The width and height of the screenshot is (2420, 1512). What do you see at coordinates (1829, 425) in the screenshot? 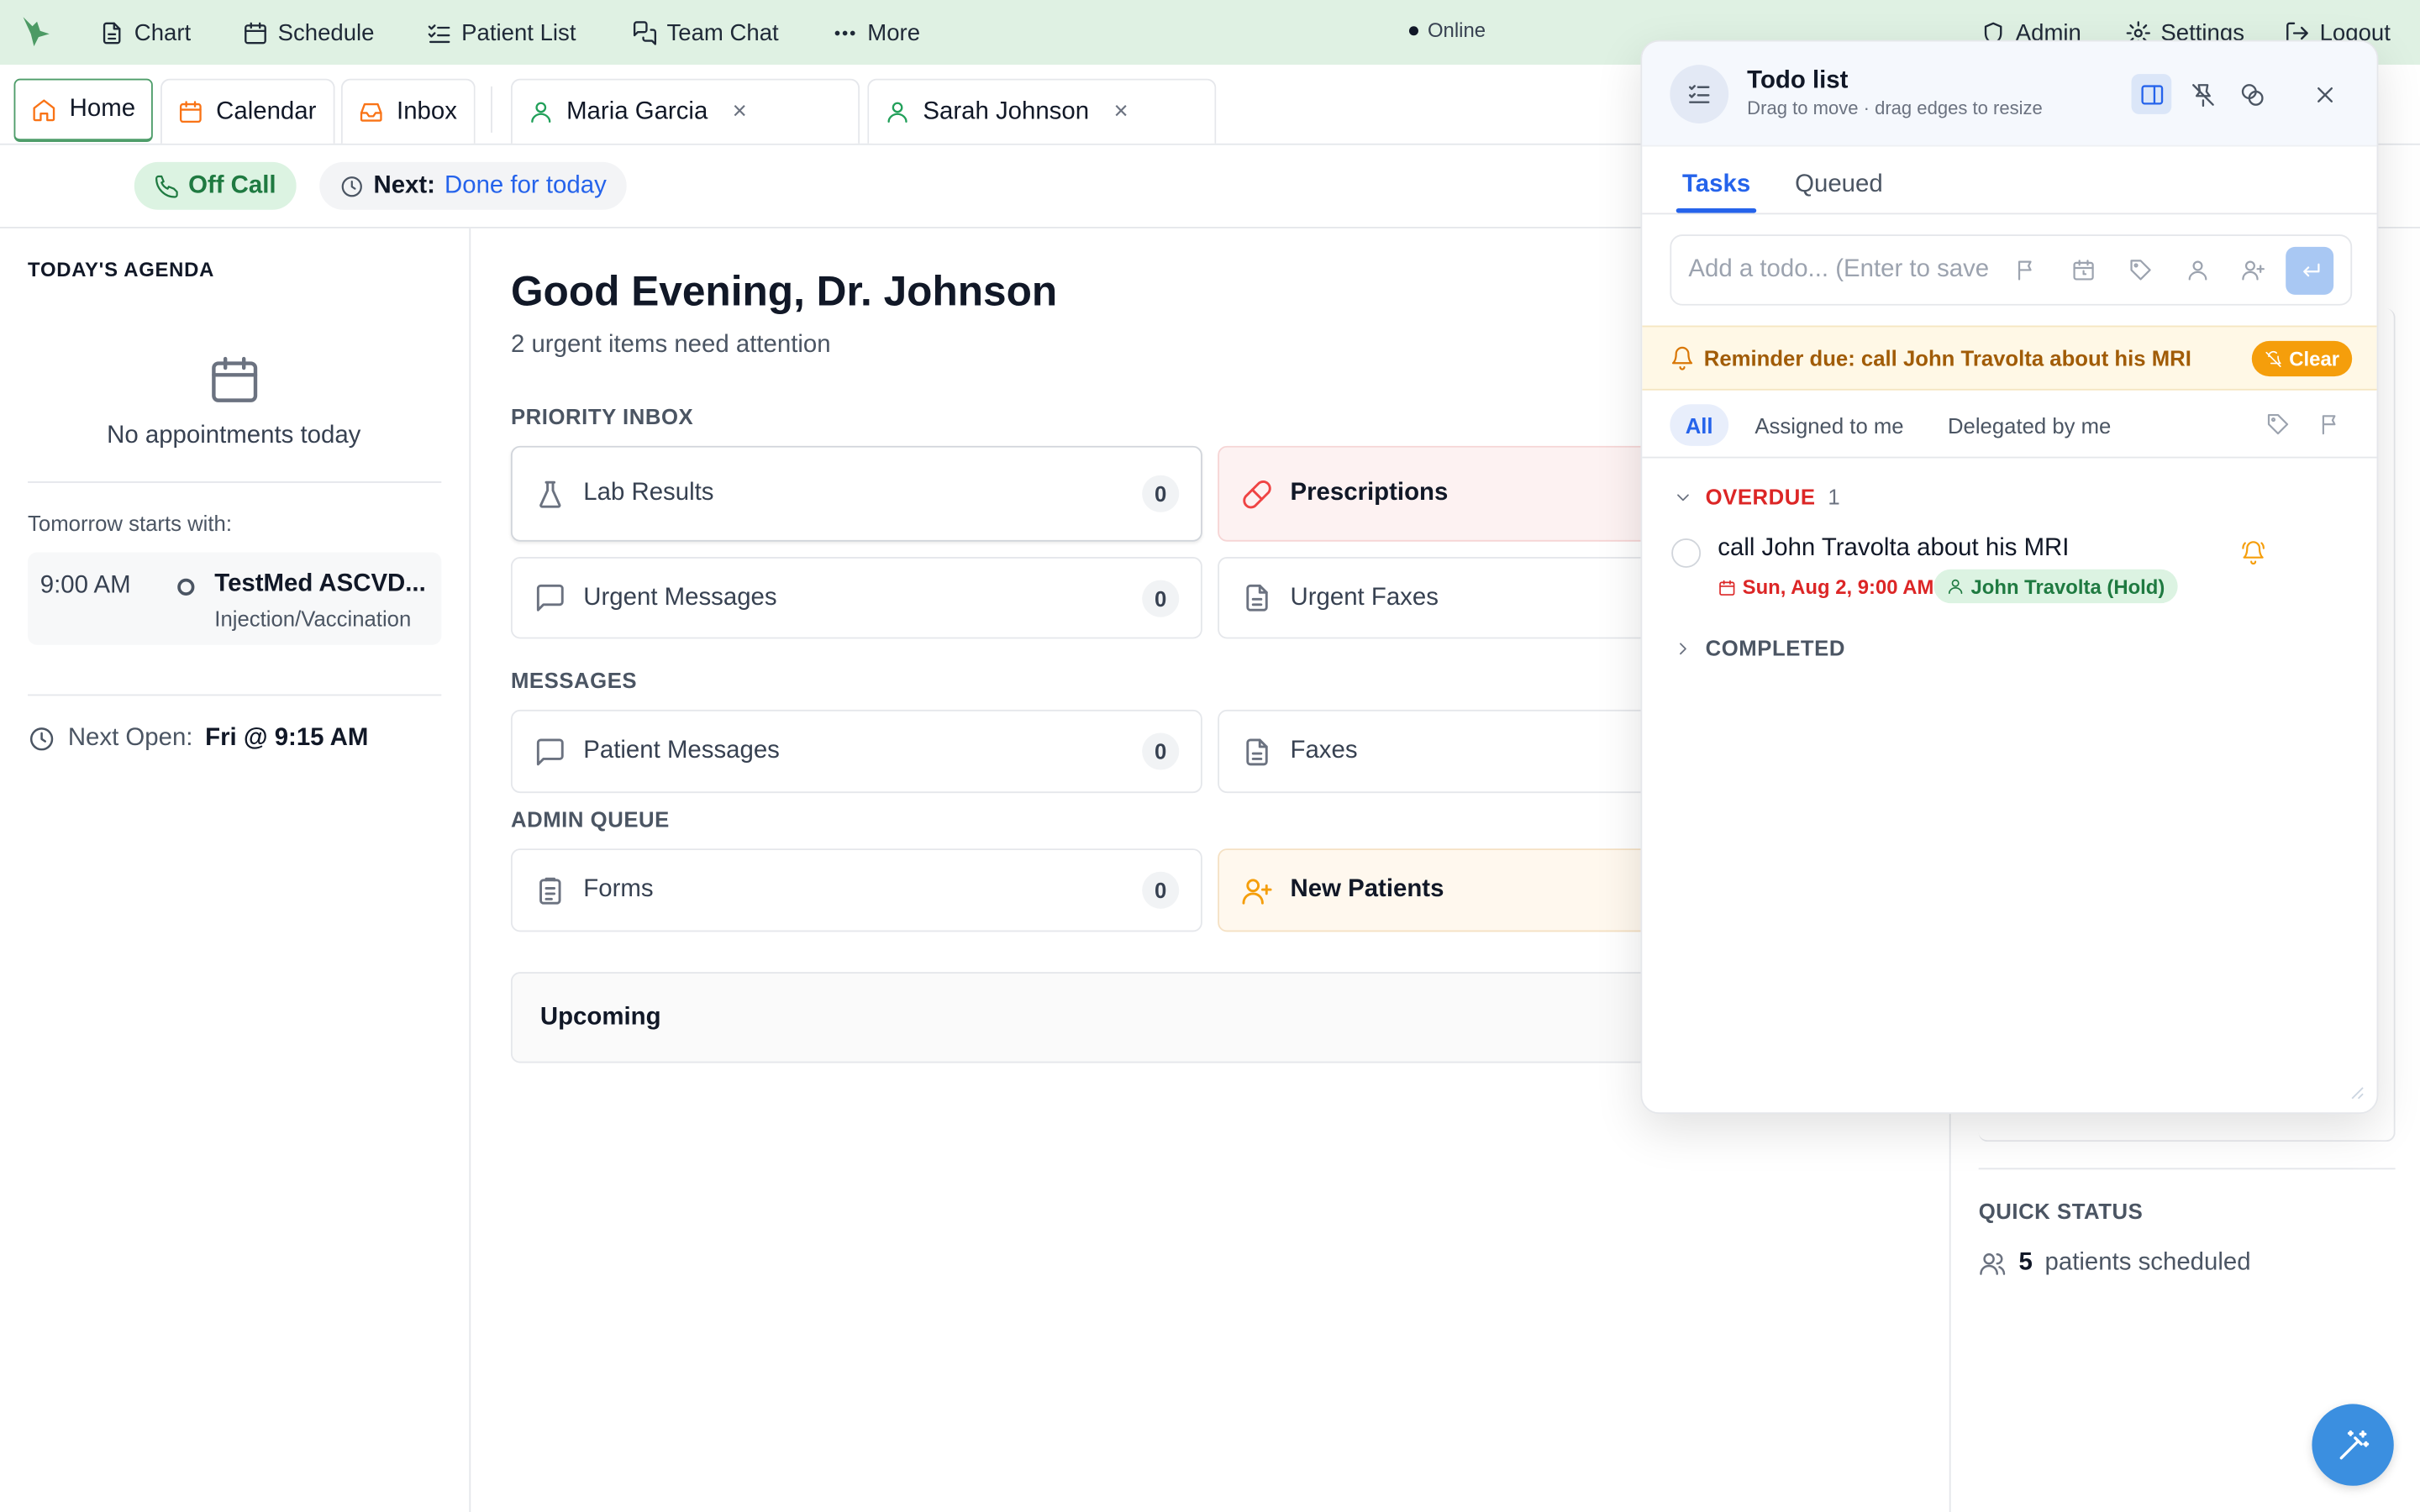
I see `filter-assigned: Assigned to me` at bounding box center [1829, 425].